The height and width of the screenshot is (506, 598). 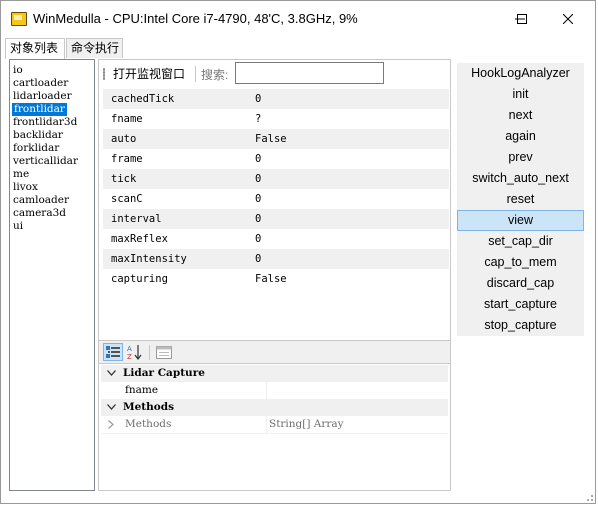 What do you see at coordinates (520, 220) in the screenshot?
I see `command-button: view` at bounding box center [520, 220].